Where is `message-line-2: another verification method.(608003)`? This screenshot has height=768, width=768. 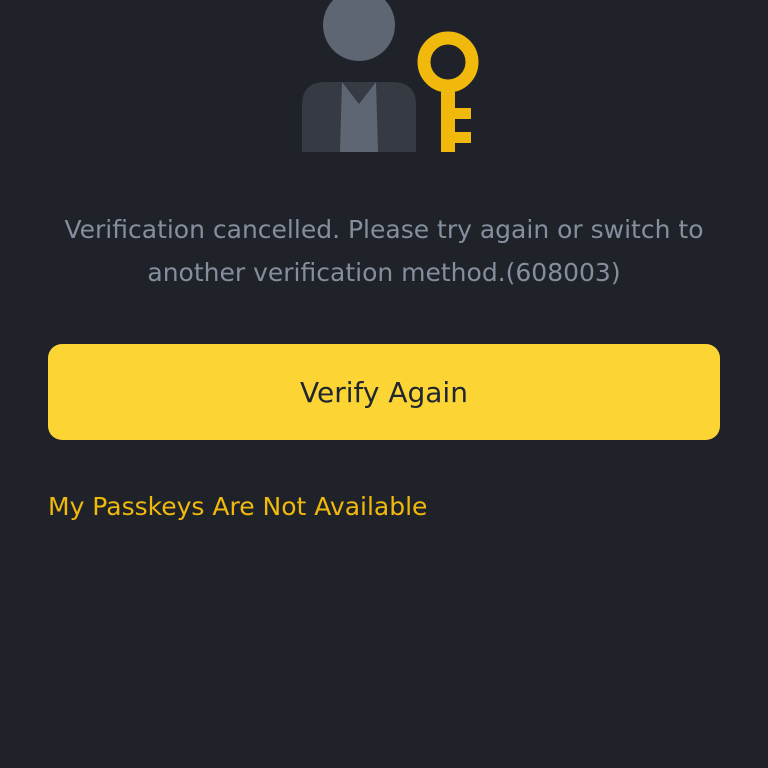 message-line-2: another verification method.(608003) is located at coordinates (384, 272).